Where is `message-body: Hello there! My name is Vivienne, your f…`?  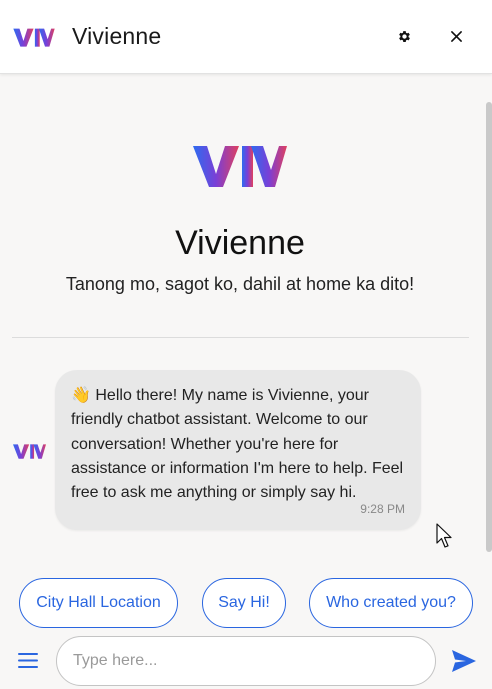
message-body: Hello there! My name is Vivienne, your f… is located at coordinates (237, 444).